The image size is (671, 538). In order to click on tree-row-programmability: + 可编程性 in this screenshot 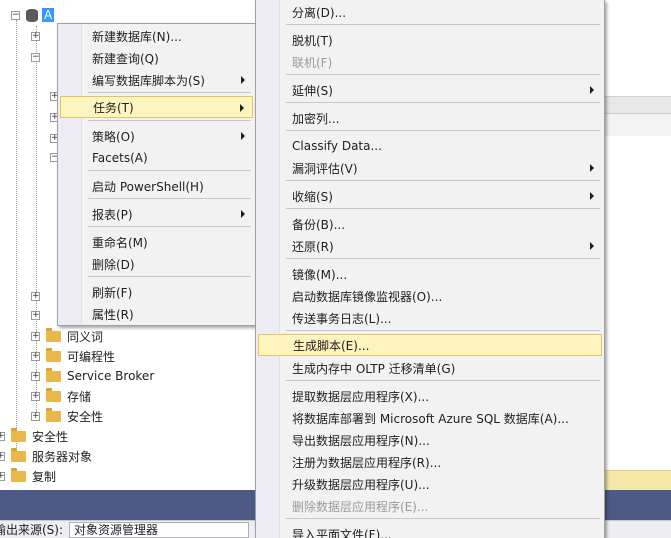, I will do `click(73, 356)`.